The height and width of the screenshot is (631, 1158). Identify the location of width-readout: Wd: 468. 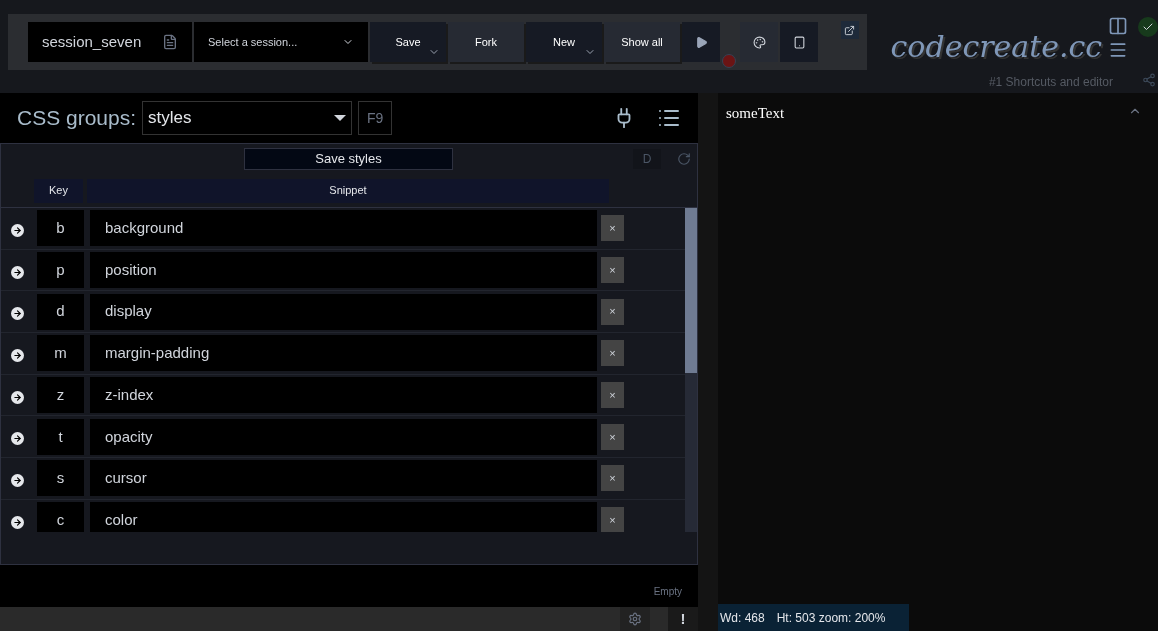
(742, 618).